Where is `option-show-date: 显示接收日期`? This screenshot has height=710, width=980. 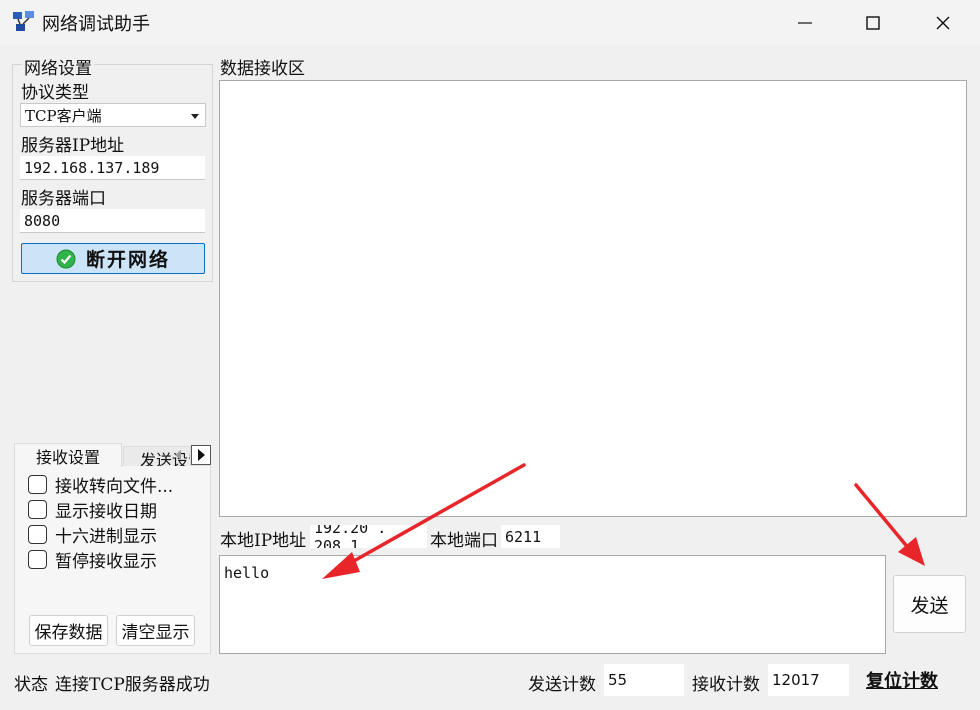
option-show-date: 显示接收日期 is located at coordinates (92, 509).